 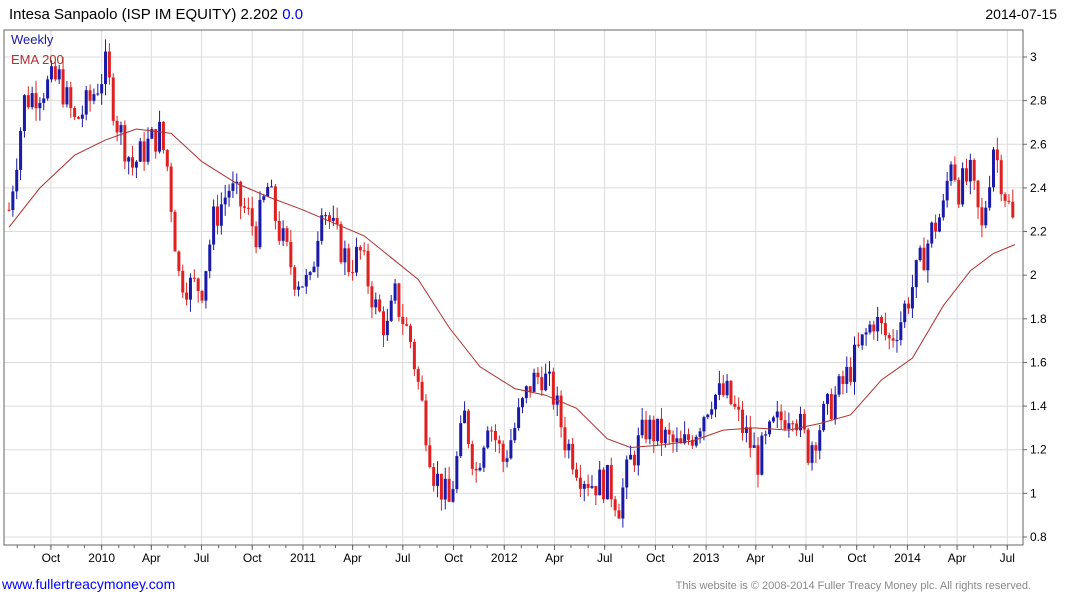 I want to click on x-tick-label: 2014, so click(x=907, y=558).